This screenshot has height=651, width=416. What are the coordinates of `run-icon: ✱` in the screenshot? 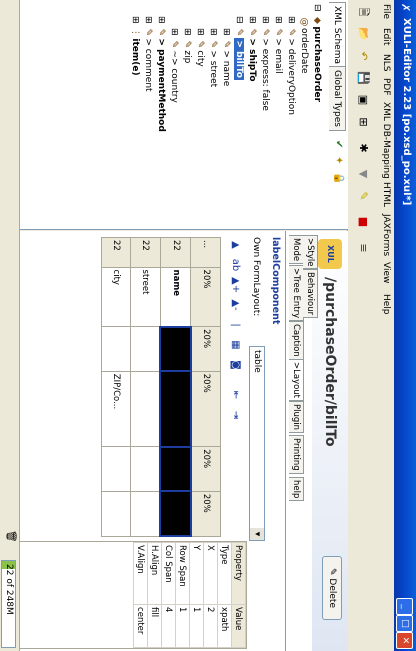 It's located at (363, 148).